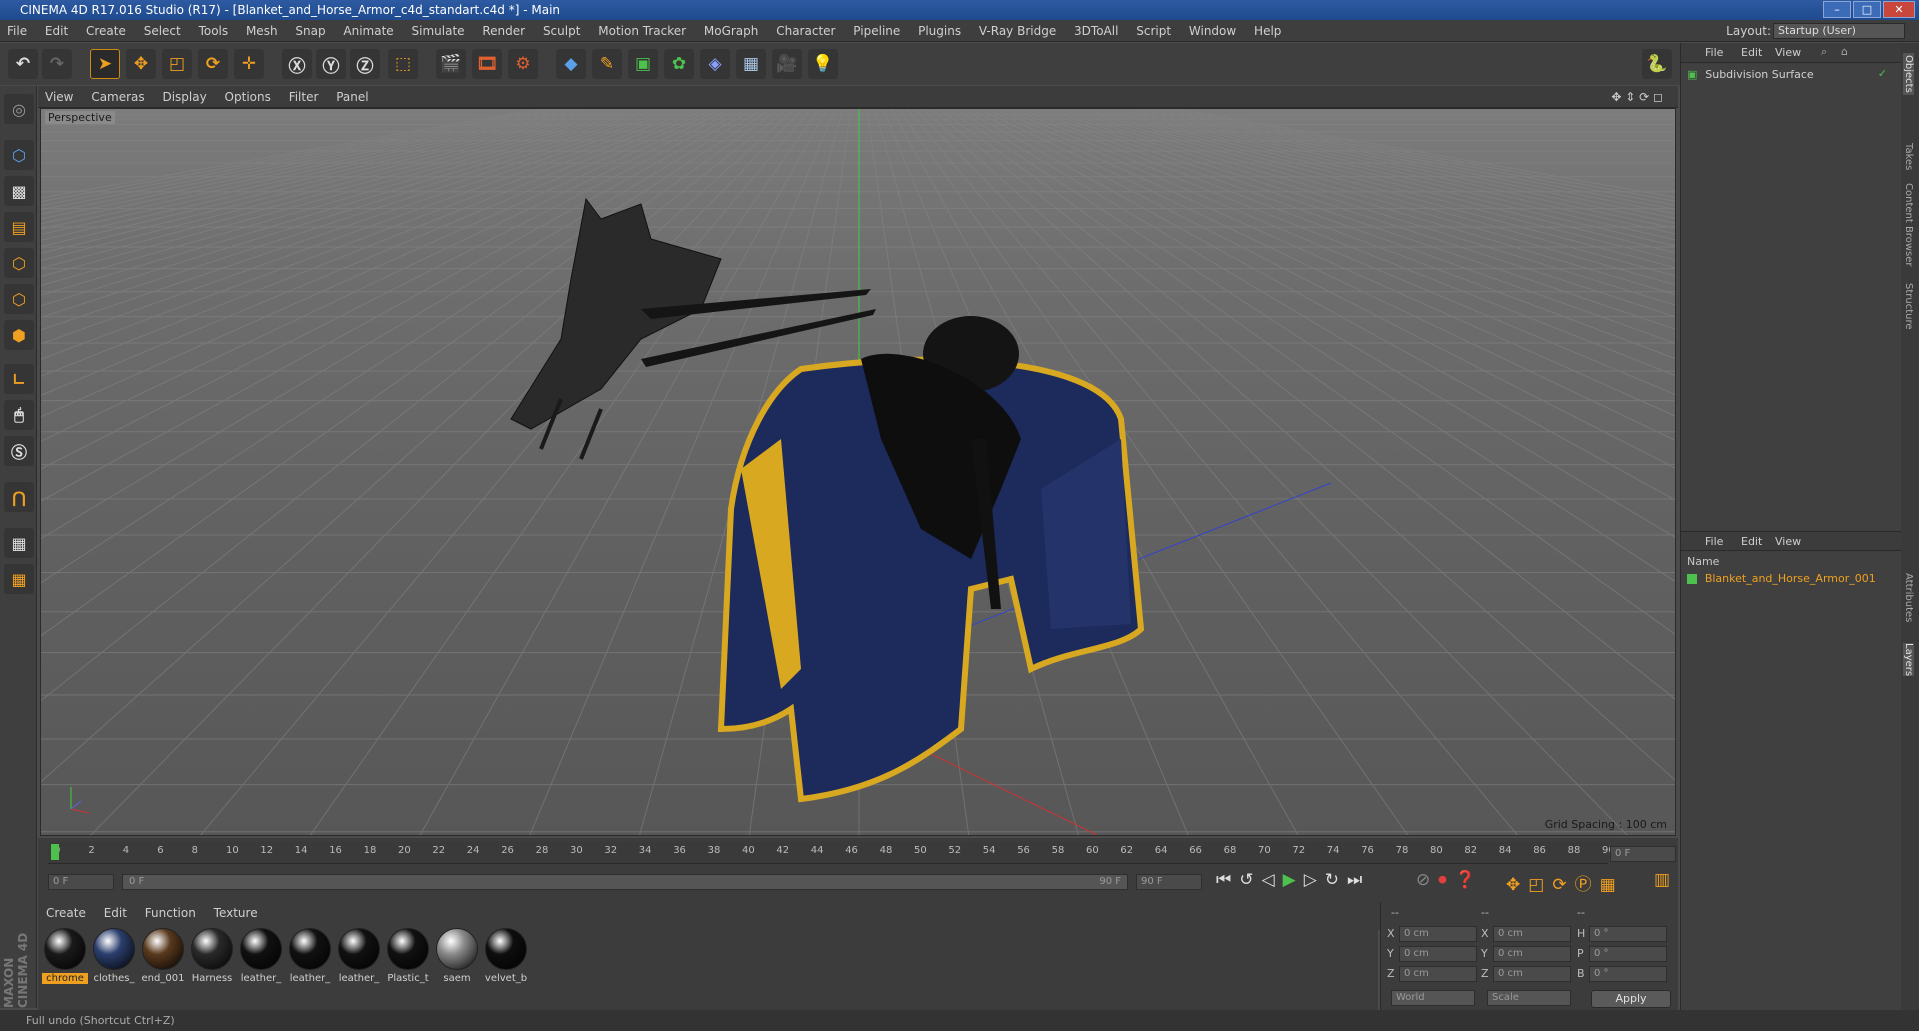  What do you see at coordinates (310, 31) in the screenshot?
I see `menu-snap: Snap` at bounding box center [310, 31].